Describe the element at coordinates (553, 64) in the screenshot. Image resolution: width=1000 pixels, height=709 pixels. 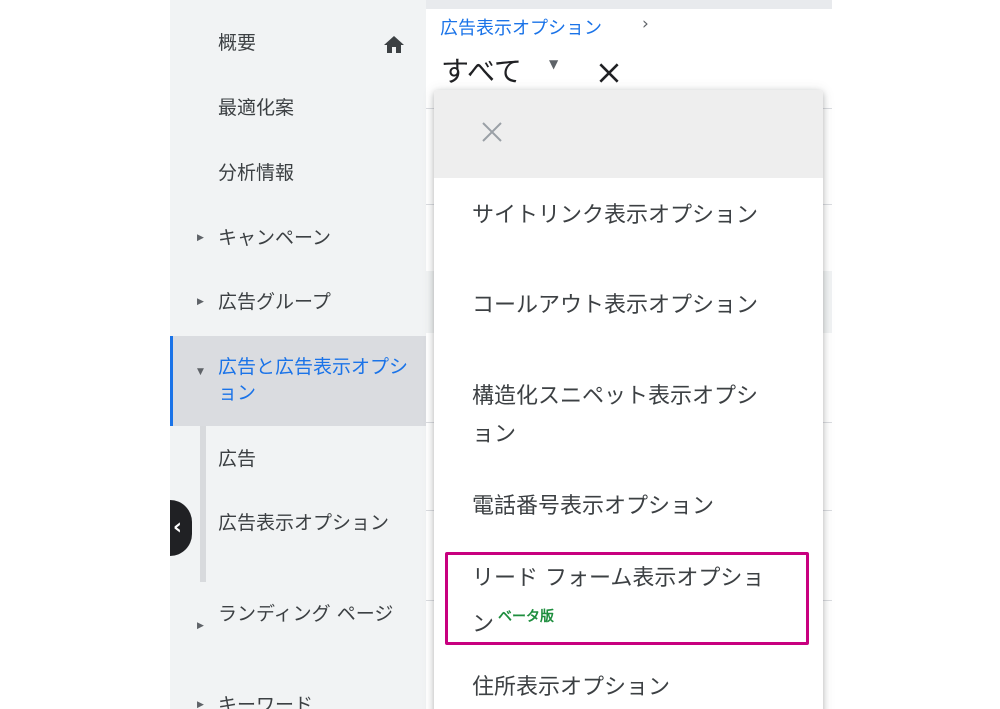
I see `dropdown-arrow-icon: ▼` at that location.